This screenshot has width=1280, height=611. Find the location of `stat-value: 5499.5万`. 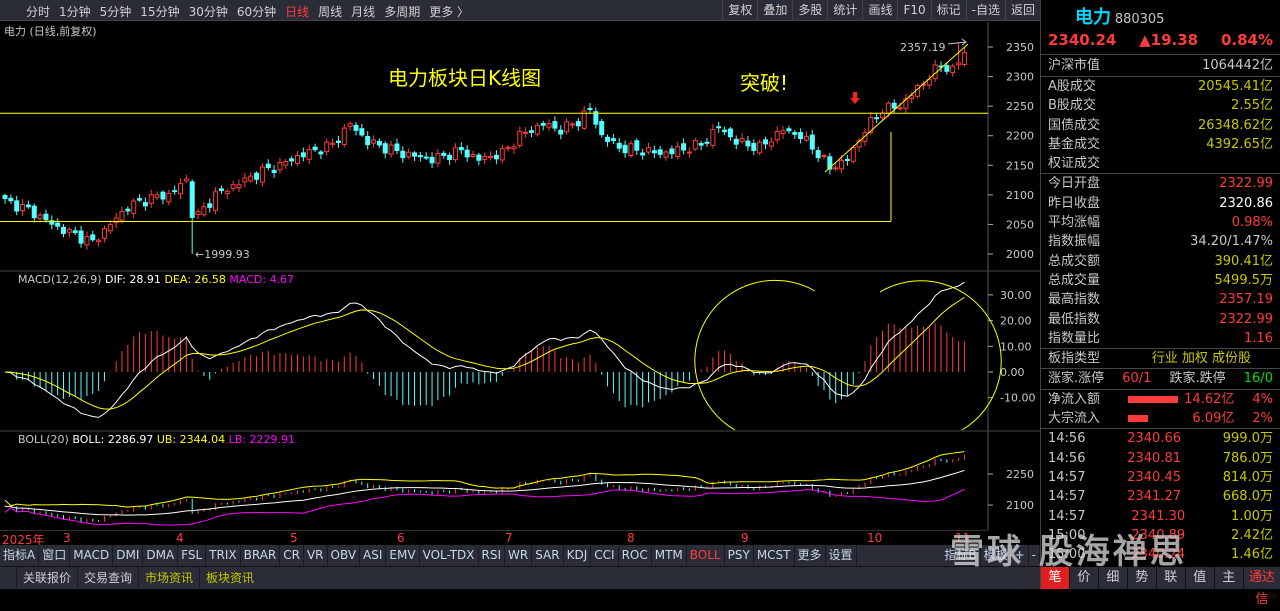

stat-value: 5499.5万 is located at coordinates (1244, 280).